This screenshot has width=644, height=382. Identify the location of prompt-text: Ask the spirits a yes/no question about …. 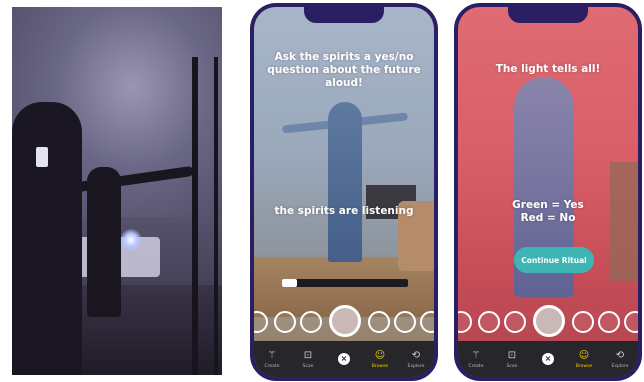
(344, 70).